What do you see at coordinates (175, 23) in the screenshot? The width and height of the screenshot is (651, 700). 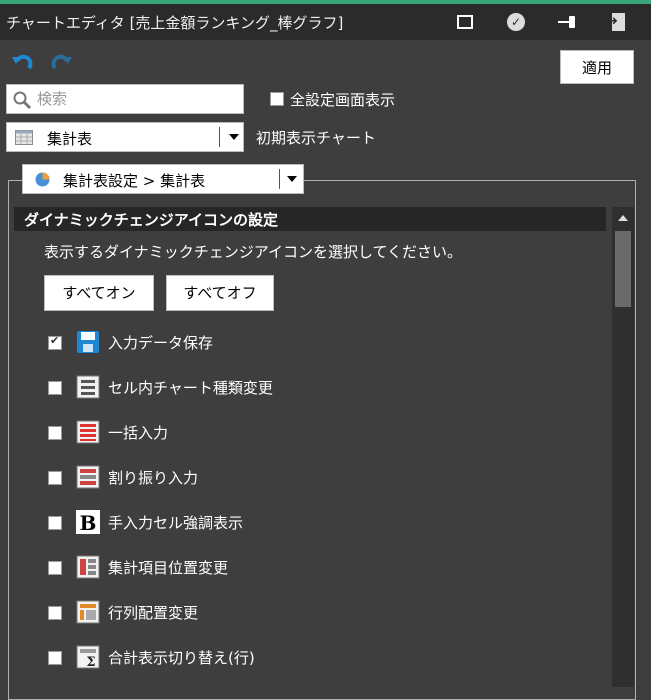 I see `window-title: チャートエディタ [売上金額ランキング_棒グラフ]` at bounding box center [175, 23].